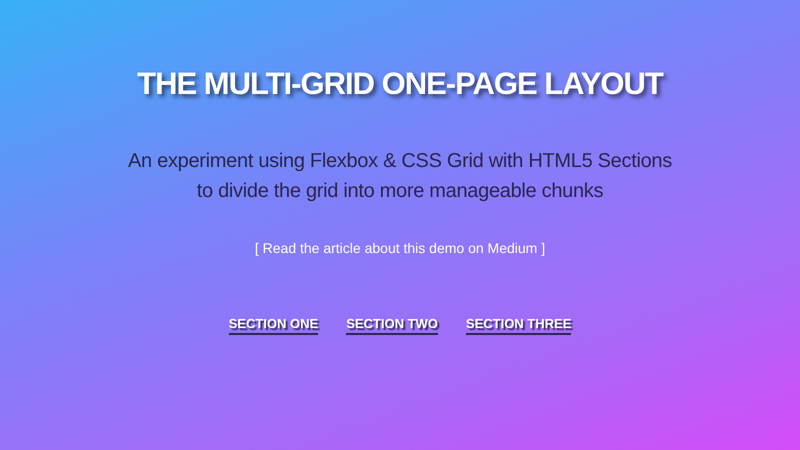 This screenshot has height=450, width=800. What do you see at coordinates (273, 325) in the screenshot?
I see `nav-link: SECTION ONE` at bounding box center [273, 325].